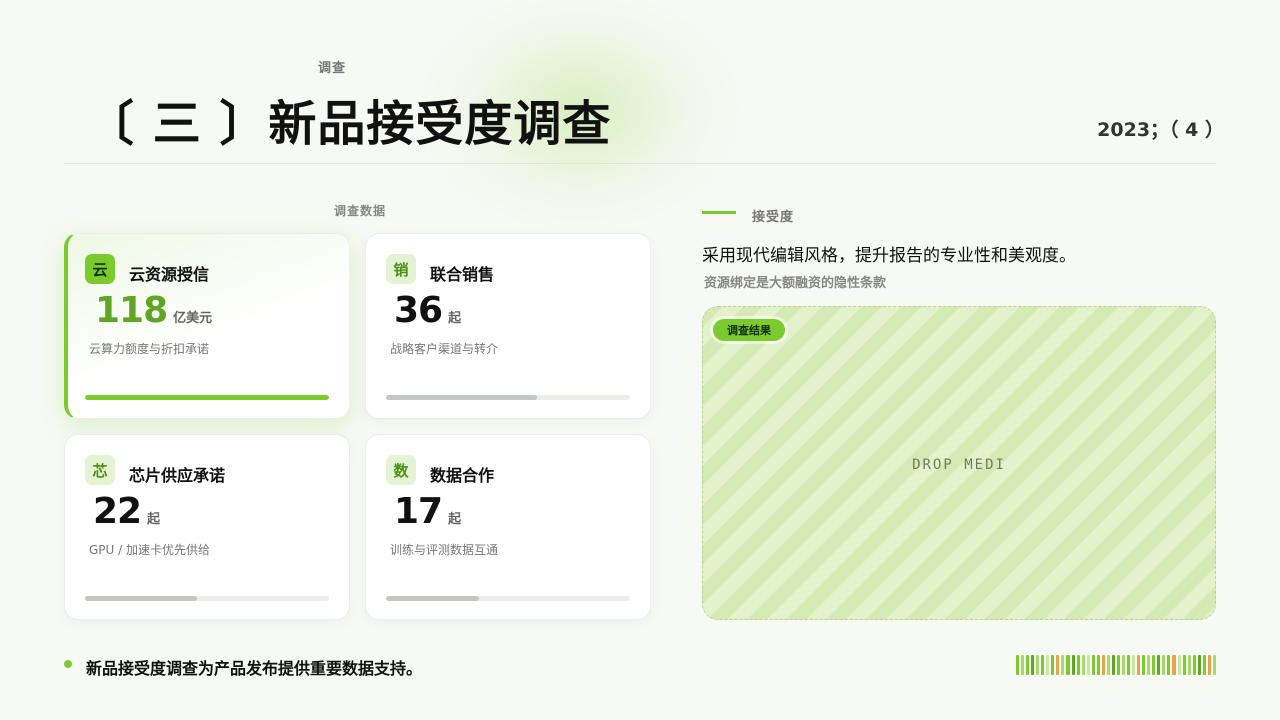  I want to click on card-value: 17, so click(418, 511).